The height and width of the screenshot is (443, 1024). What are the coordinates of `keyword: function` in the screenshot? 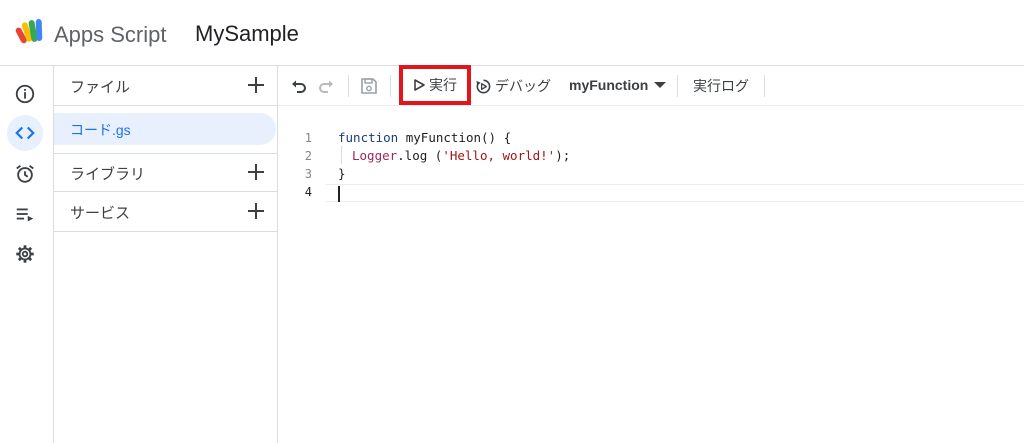 It's located at (368, 137).